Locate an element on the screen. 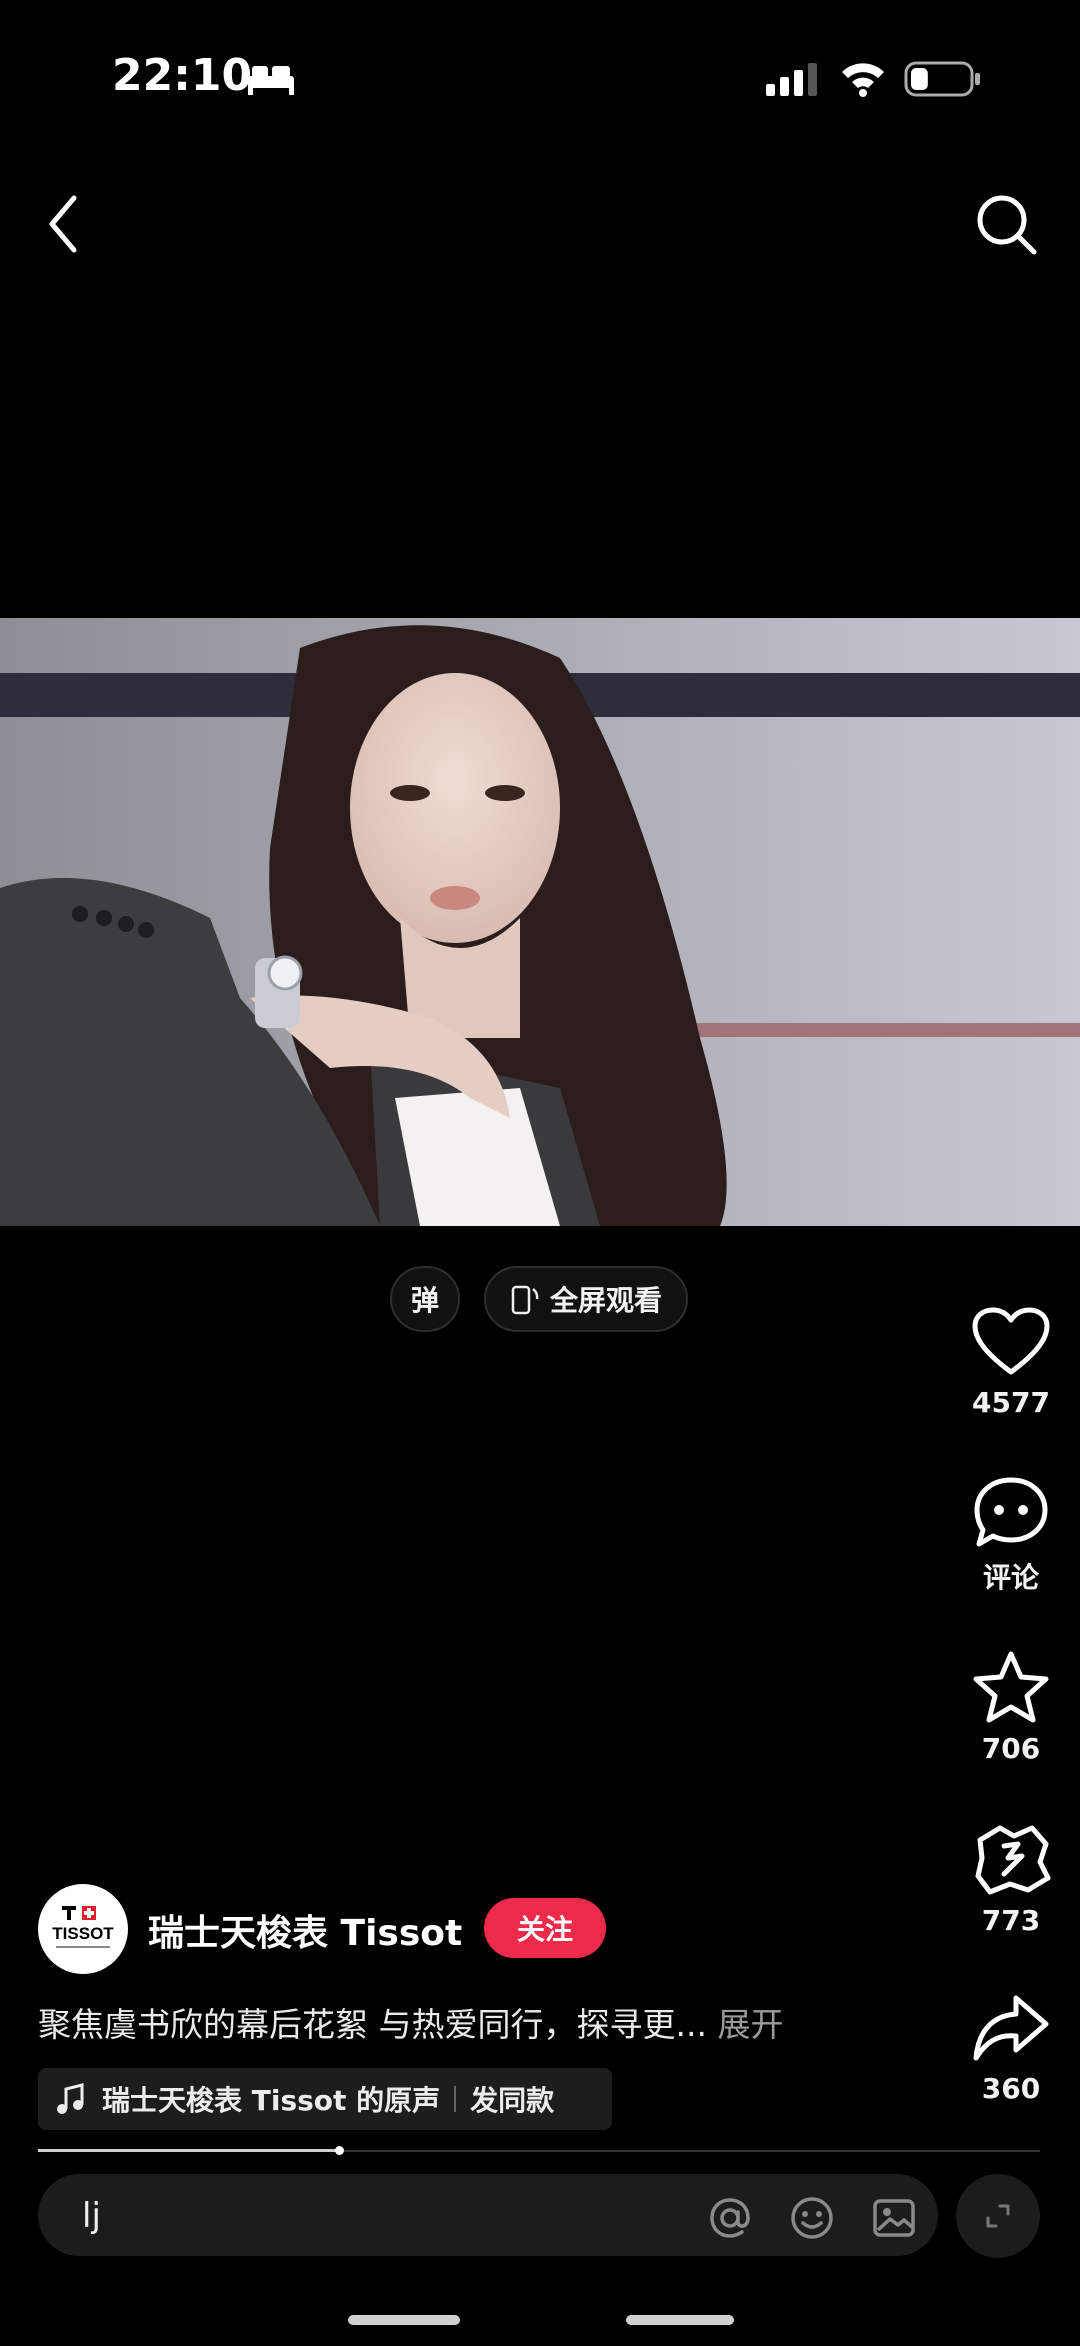  comment-label: 评论 is located at coordinates (1010, 1577).